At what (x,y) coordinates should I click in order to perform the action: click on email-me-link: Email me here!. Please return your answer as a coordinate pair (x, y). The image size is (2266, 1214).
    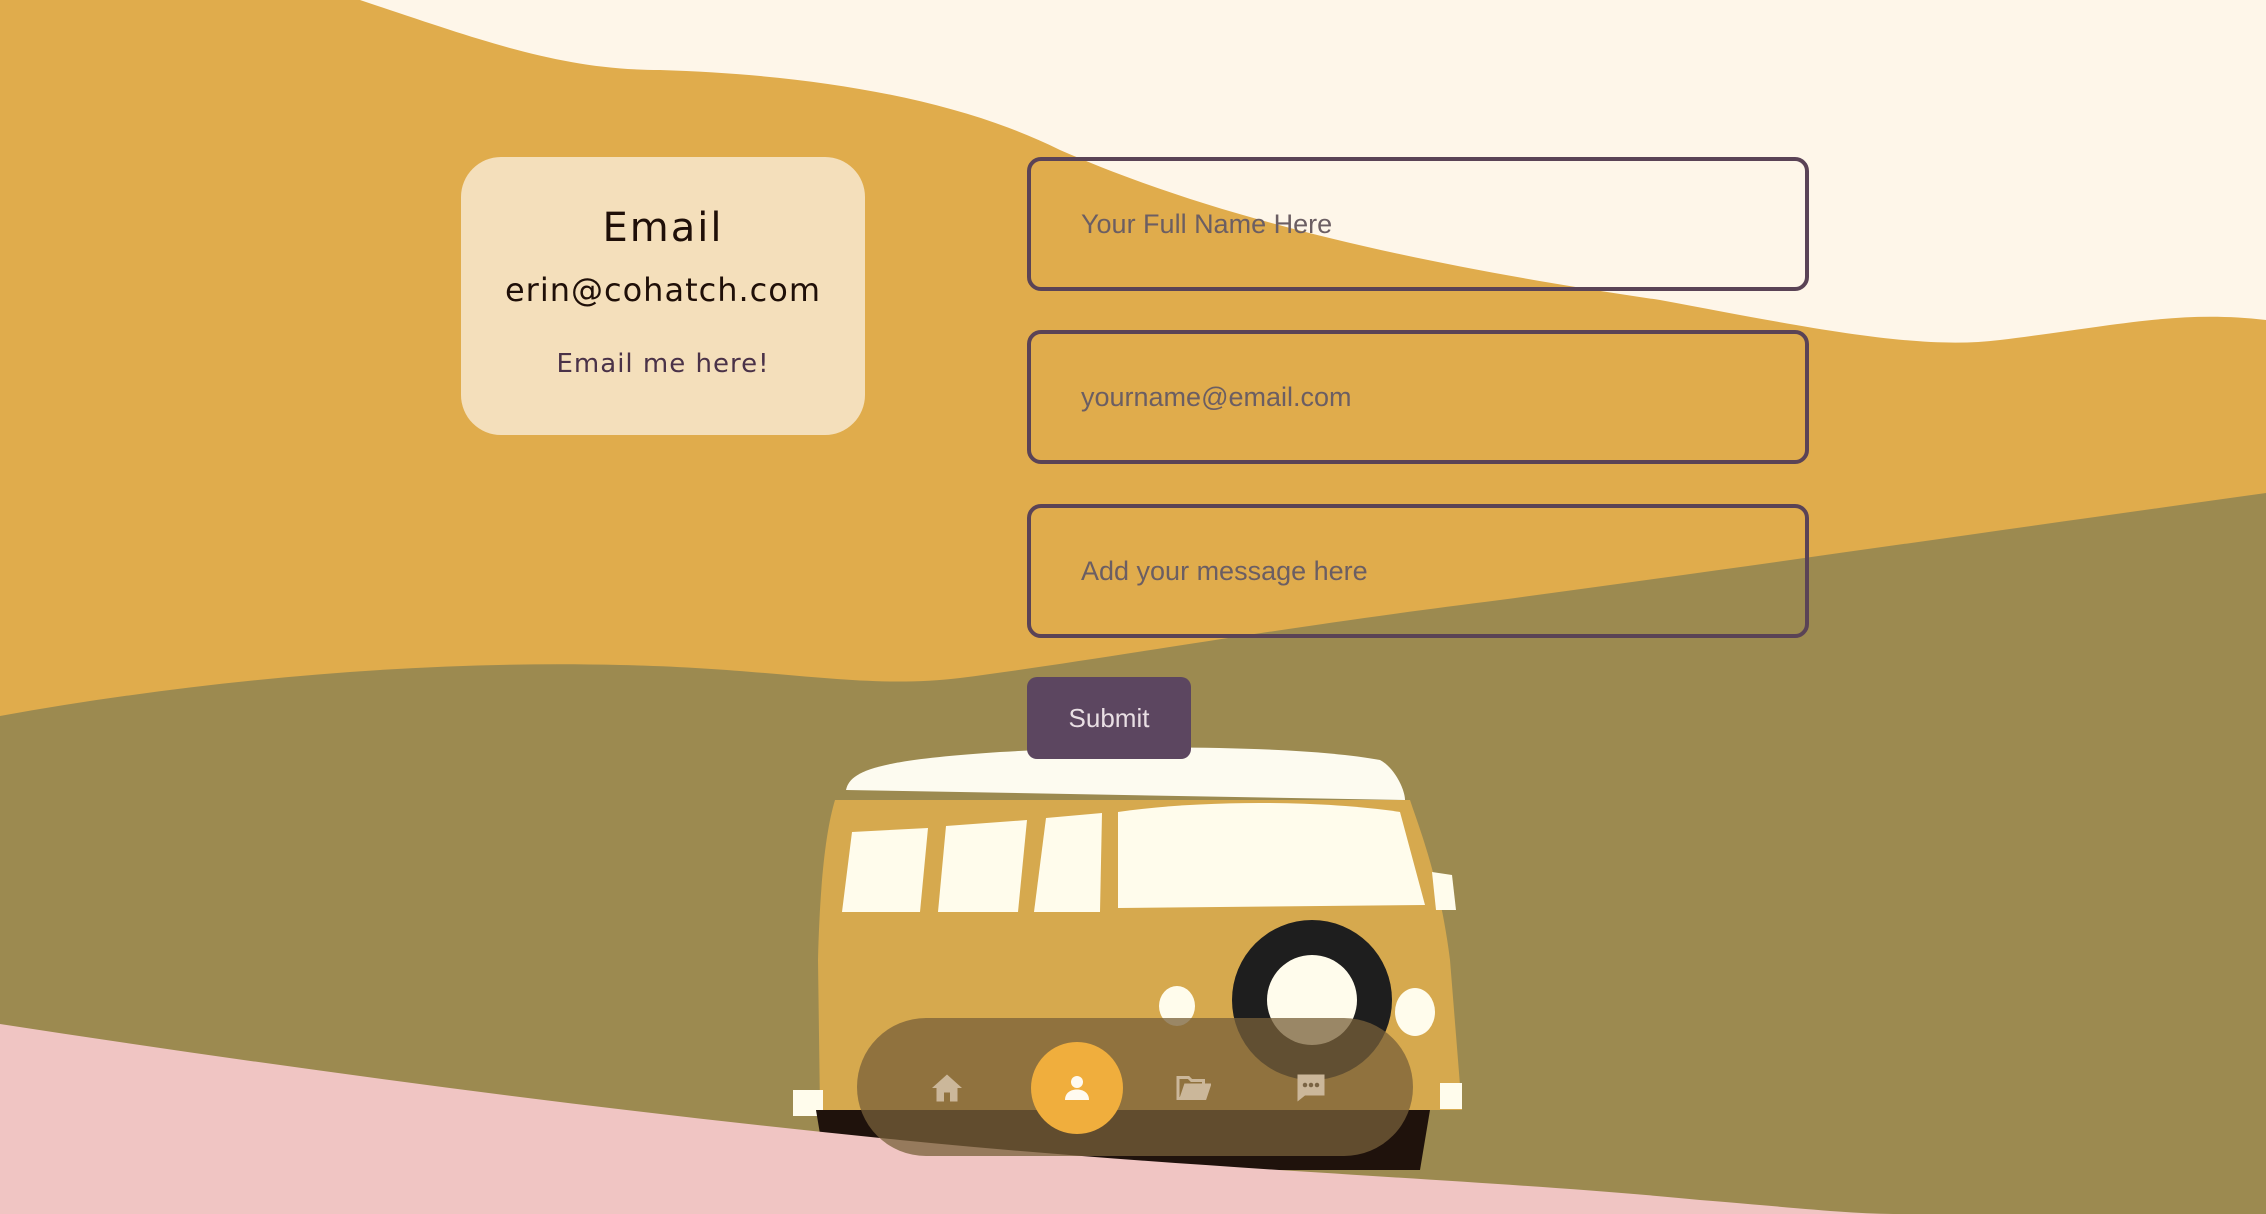
    Looking at the image, I should click on (663, 364).